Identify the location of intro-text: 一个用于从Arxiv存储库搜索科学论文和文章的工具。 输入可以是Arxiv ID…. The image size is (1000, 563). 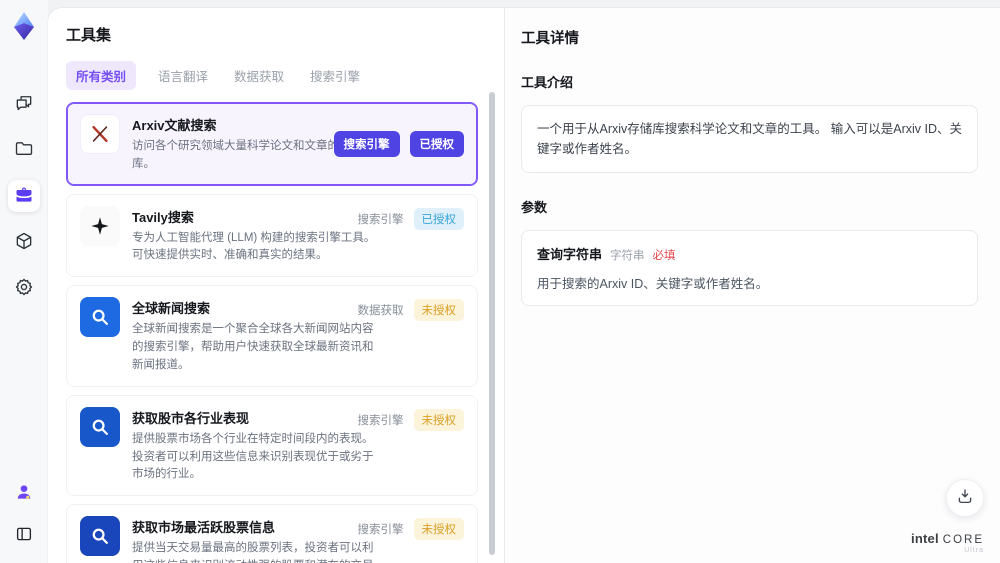
(750, 139).